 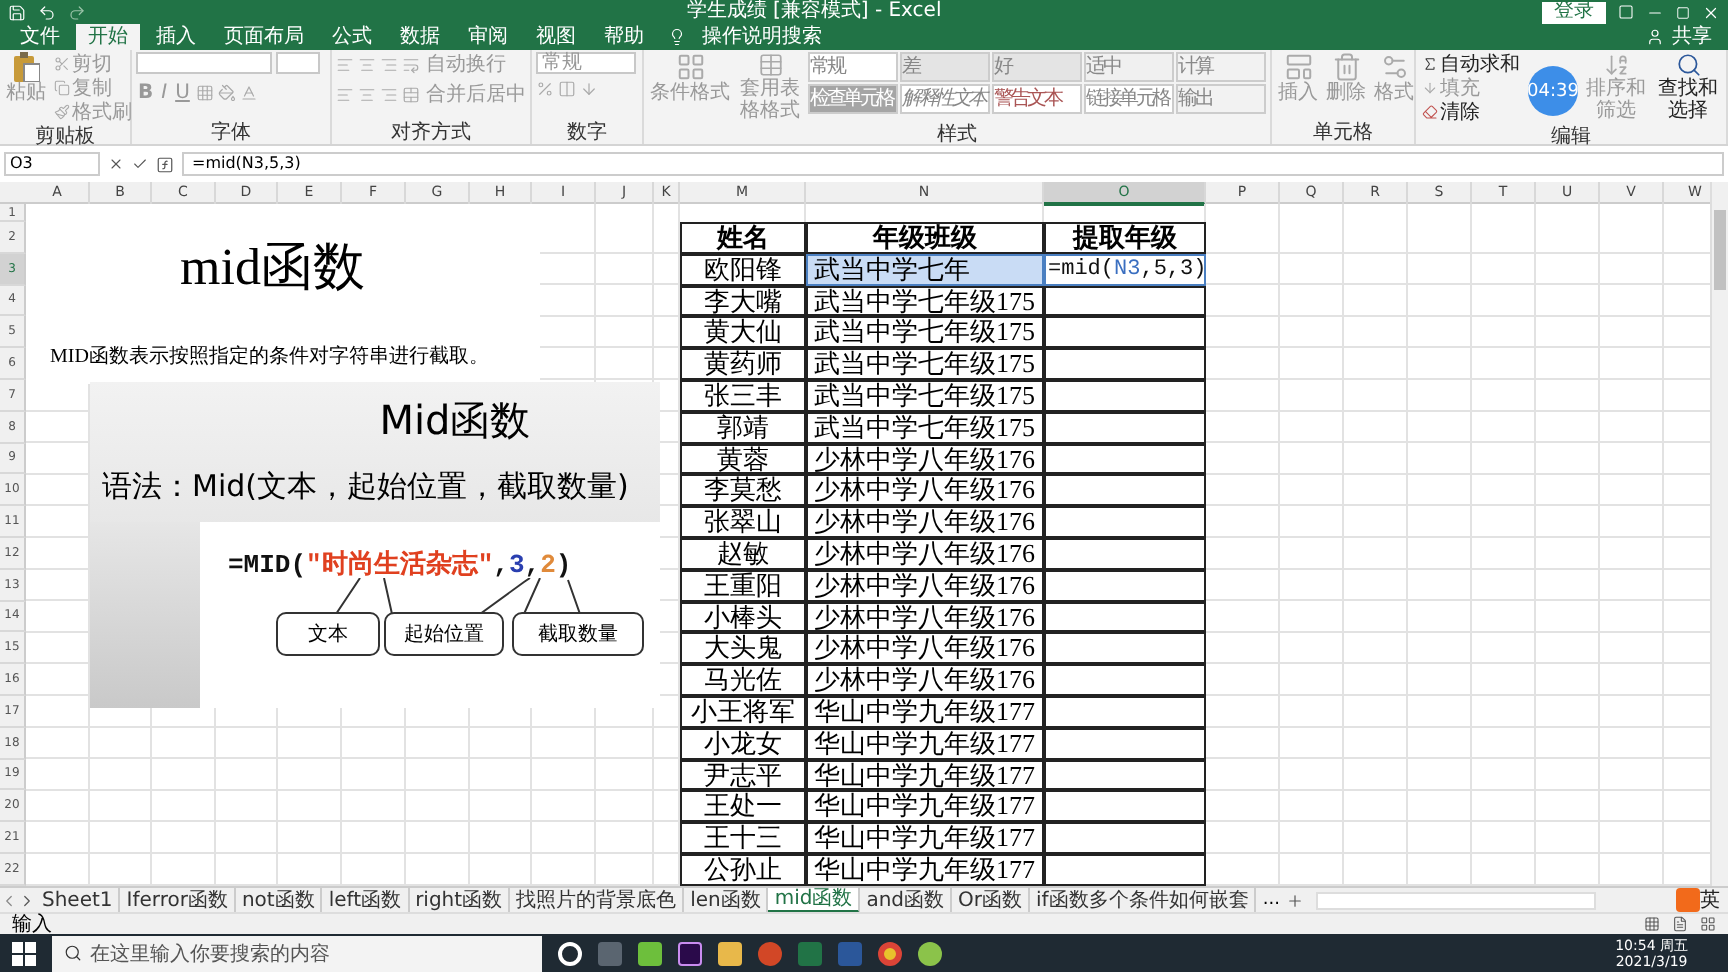 I want to click on syntax-text: 语法：Mid(文本，起始位置，截取数量), so click(x=366, y=487).